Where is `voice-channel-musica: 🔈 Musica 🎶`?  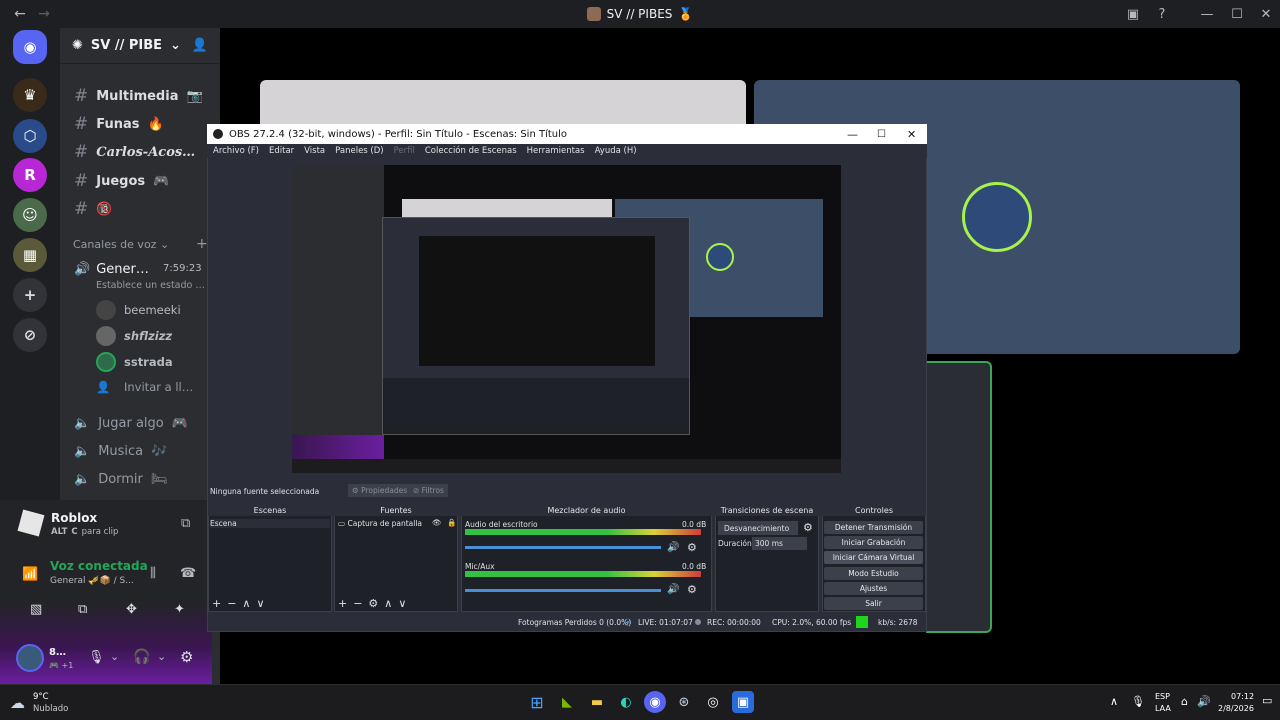 voice-channel-musica: 🔈 Musica 🎶 is located at coordinates (120, 451).